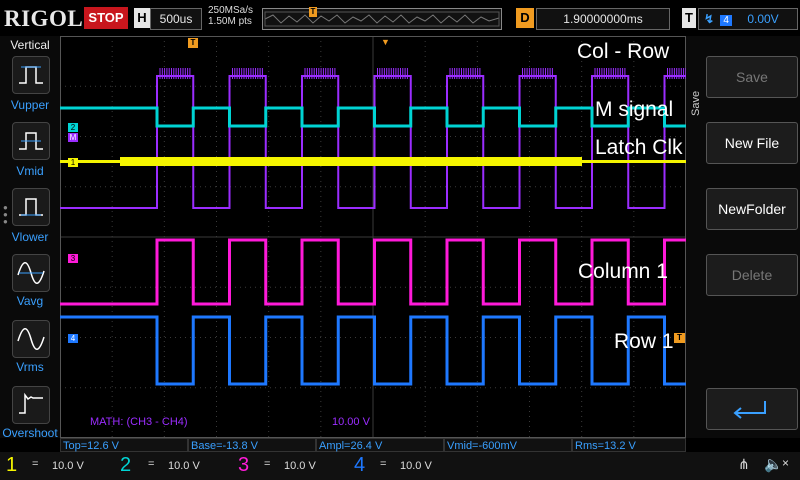  What do you see at coordinates (142, 18) in the screenshot?
I see `timebase-tag: H` at bounding box center [142, 18].